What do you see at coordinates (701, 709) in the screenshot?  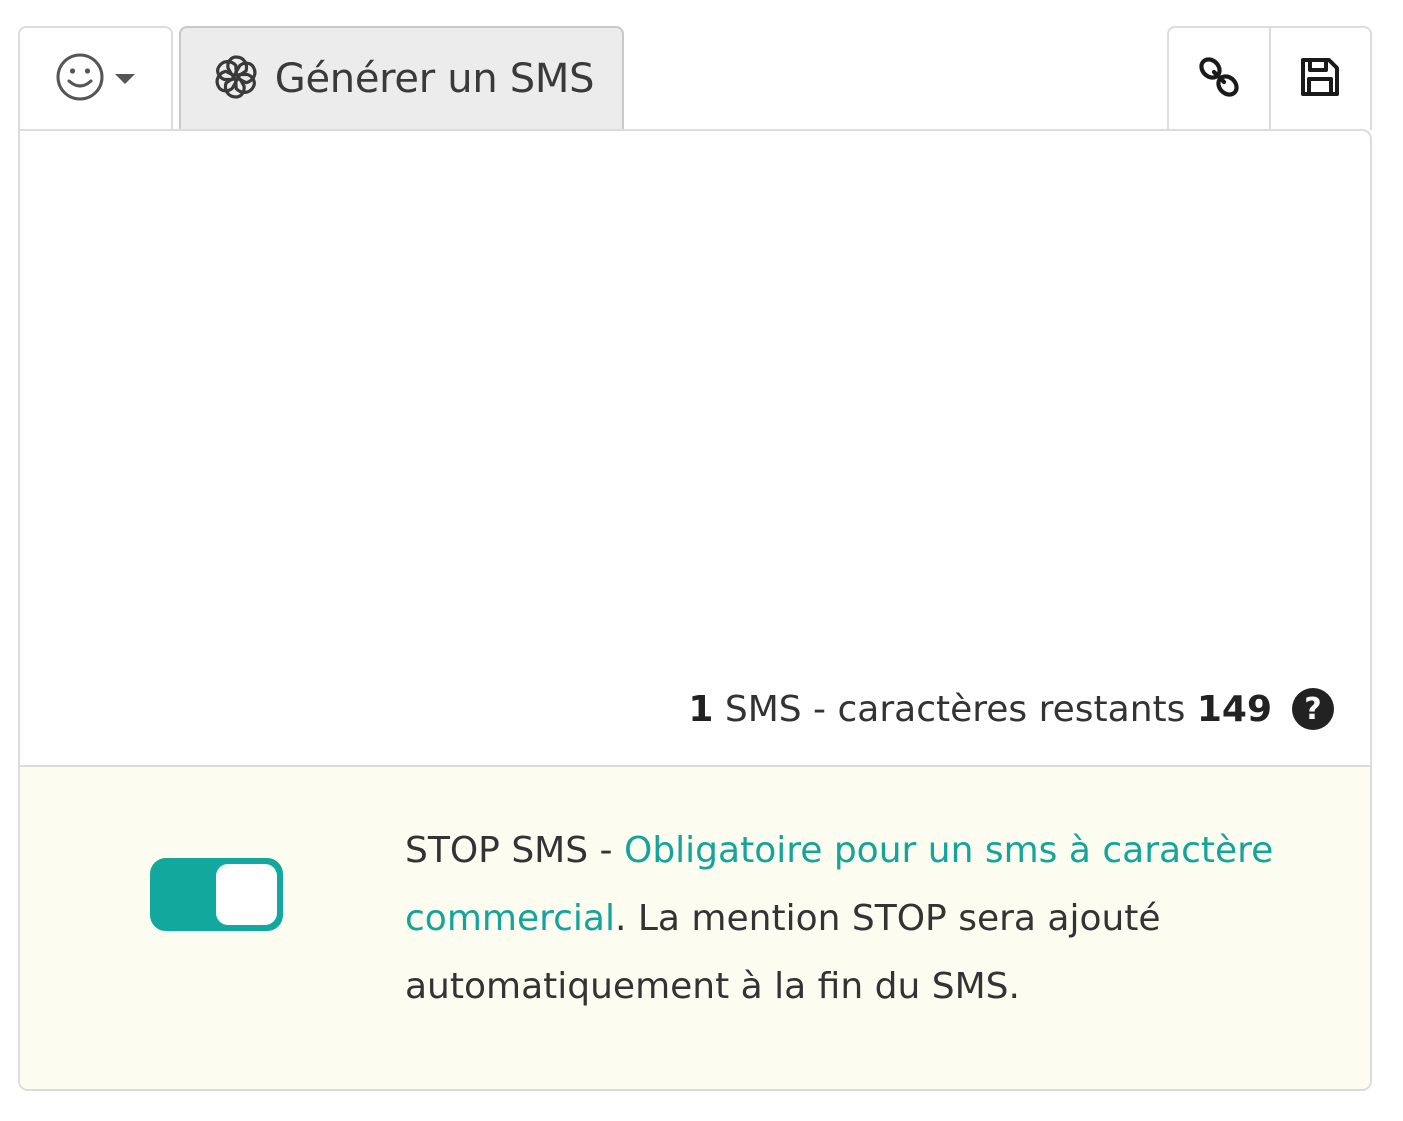 I see `sms-count: 1` at bounding box center [701, 709].